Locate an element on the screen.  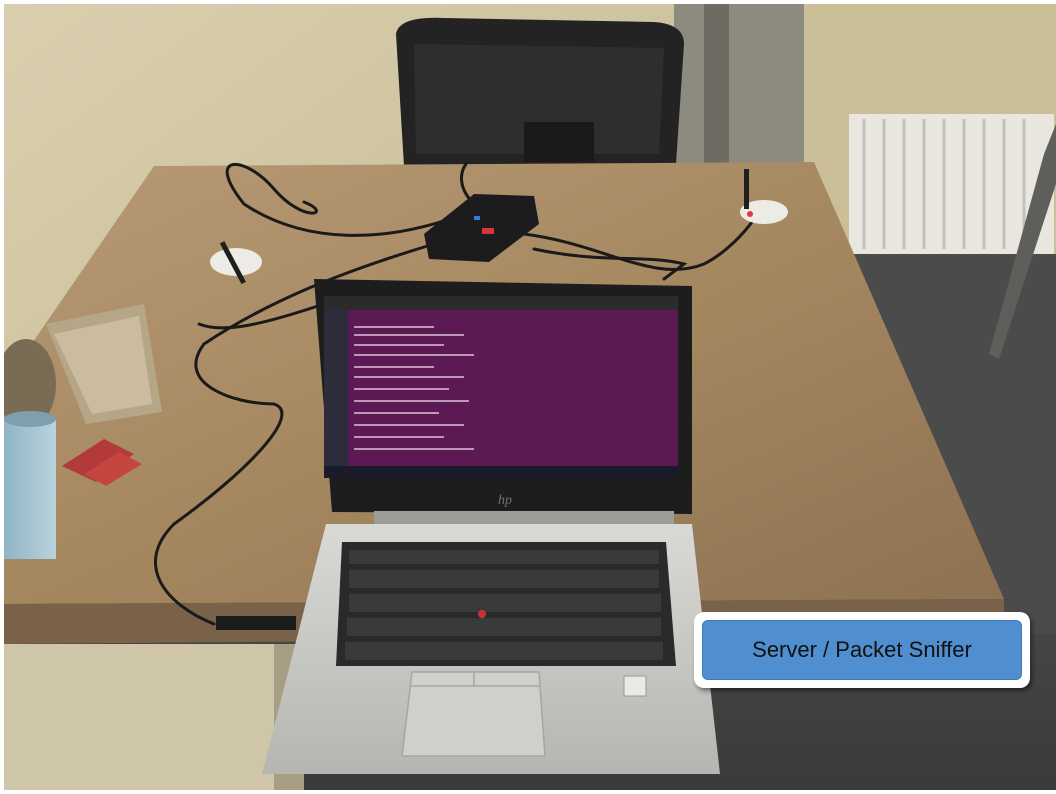
office-chair is located at coordinates (540, 91).